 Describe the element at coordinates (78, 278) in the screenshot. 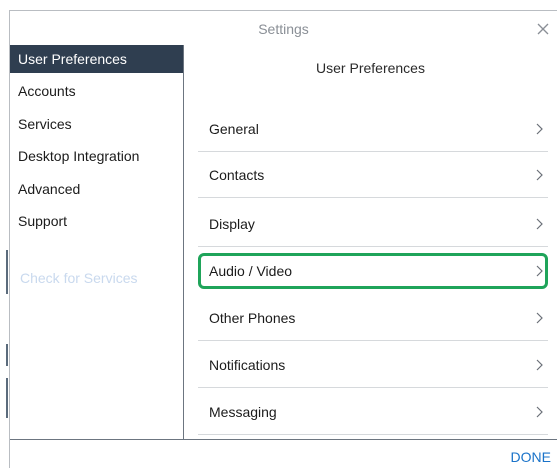

I see `check-for-services-link: Check for Services` at that location.